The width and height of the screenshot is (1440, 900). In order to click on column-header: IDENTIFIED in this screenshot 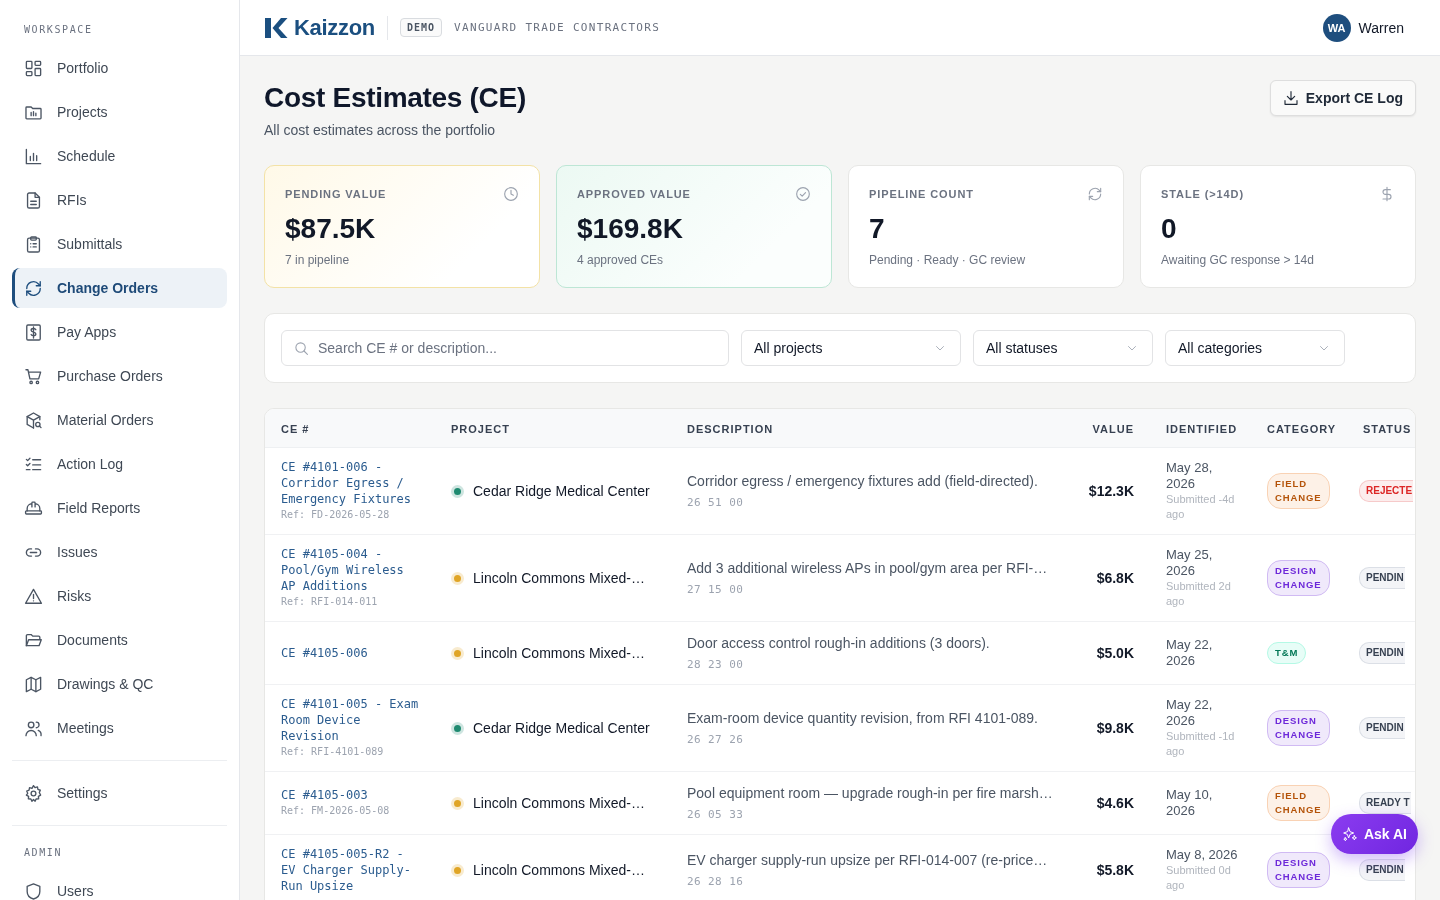, I will do `click(1202, 429)`.